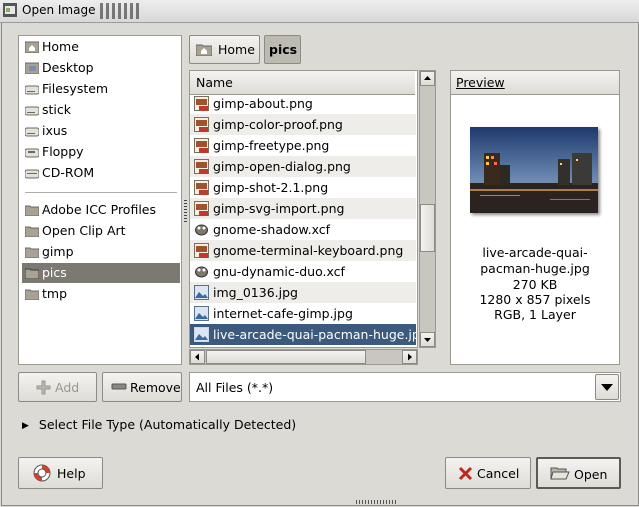 This screenshot has height=507, width=639. Describe the element at coordinates (303, 313) in the screenshot. I see `file-row: internet-cafe-gimp.jpg` at that location.